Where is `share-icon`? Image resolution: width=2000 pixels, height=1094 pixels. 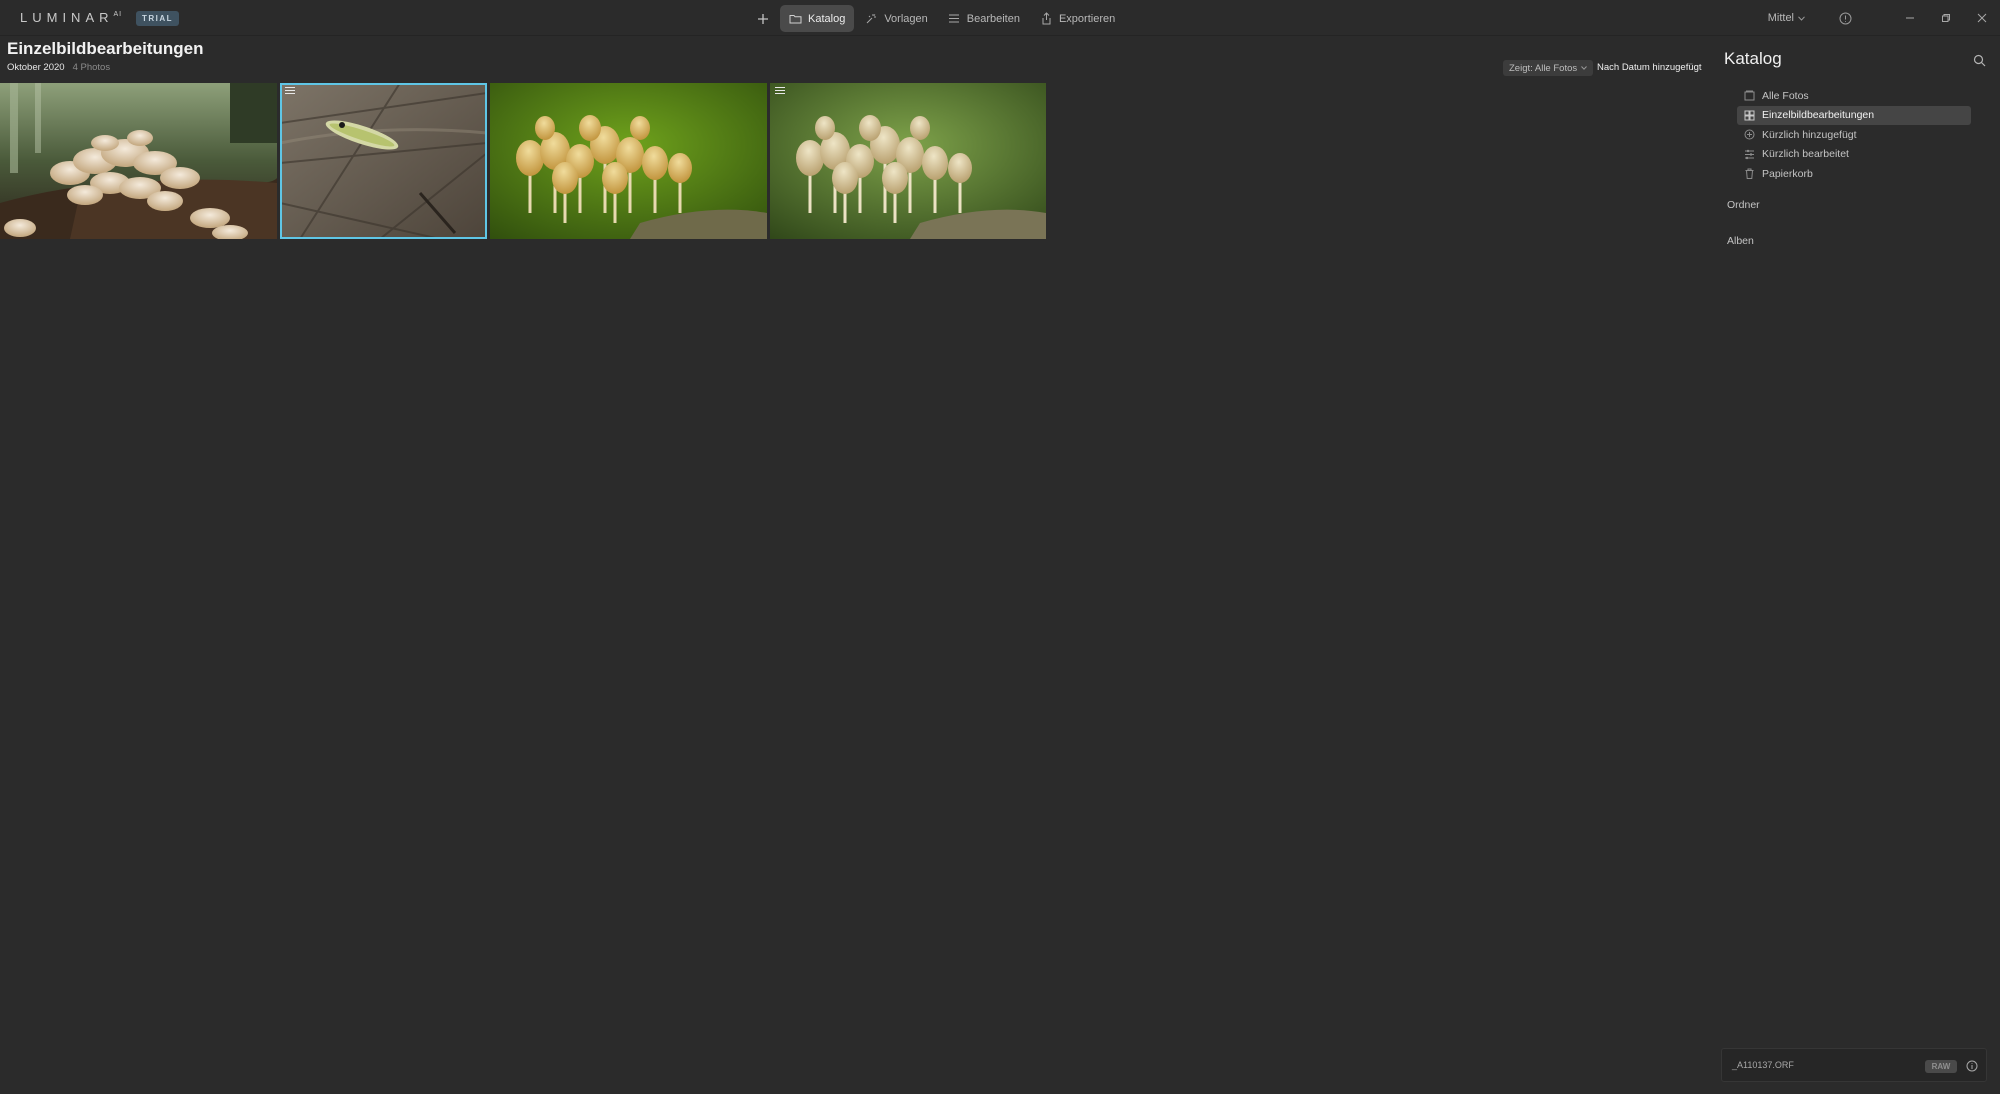 share-icon is located at coordinates (1046, 18).